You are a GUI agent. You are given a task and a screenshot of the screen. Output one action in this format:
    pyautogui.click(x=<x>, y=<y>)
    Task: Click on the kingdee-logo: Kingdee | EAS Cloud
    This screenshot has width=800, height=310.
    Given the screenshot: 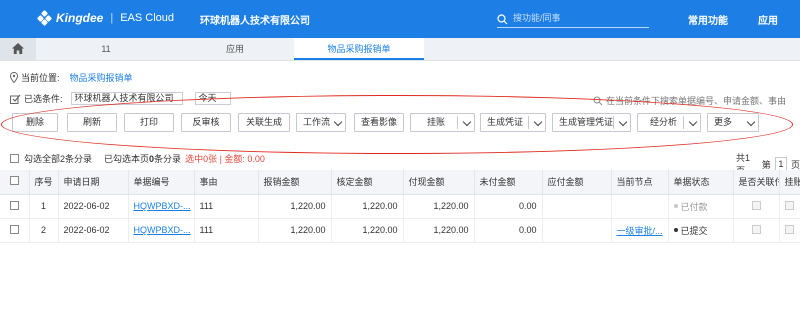 What is the action you would take?
    pyautogui.click(x=105, y=18)
    